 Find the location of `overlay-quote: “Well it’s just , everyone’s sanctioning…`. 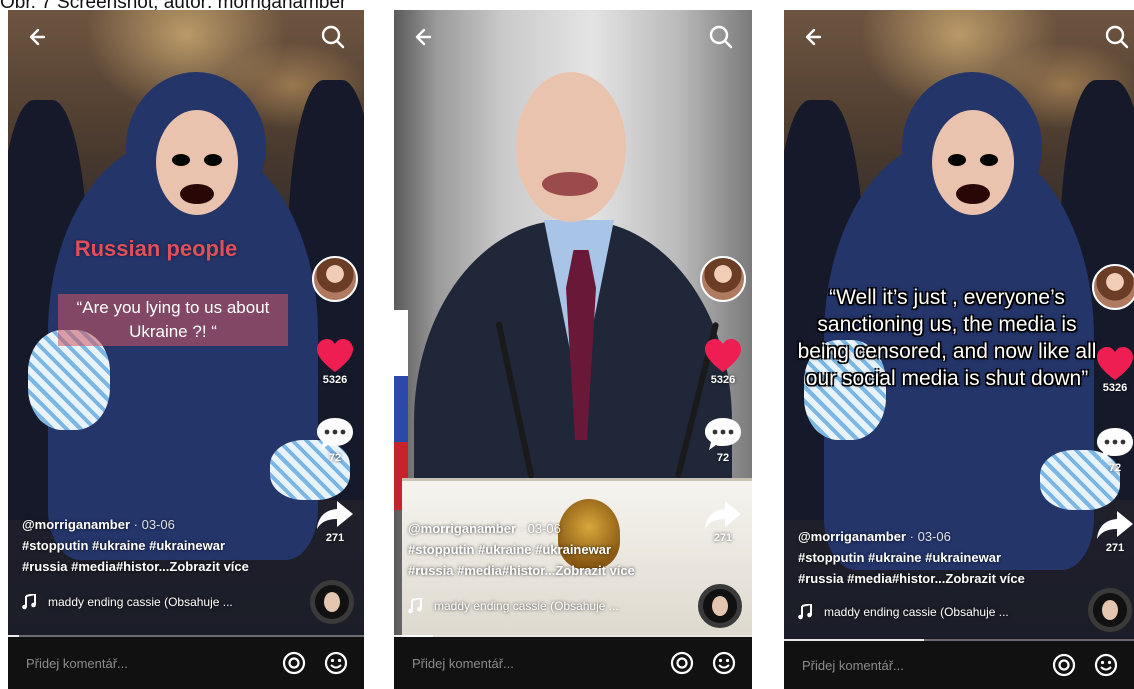

overlay-quote: “Well it’s just , everyone’s sanctioning… is located at coordinates (947, 338).